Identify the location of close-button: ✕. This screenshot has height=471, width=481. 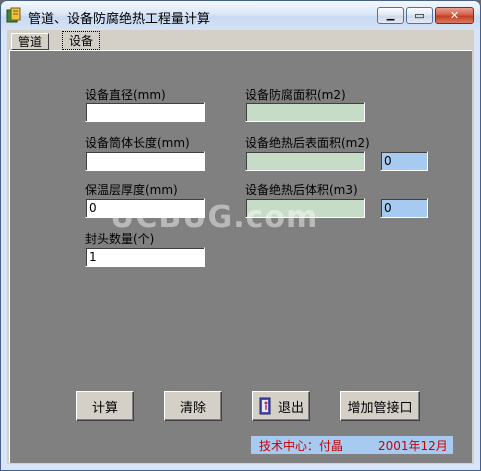
(454, 15).